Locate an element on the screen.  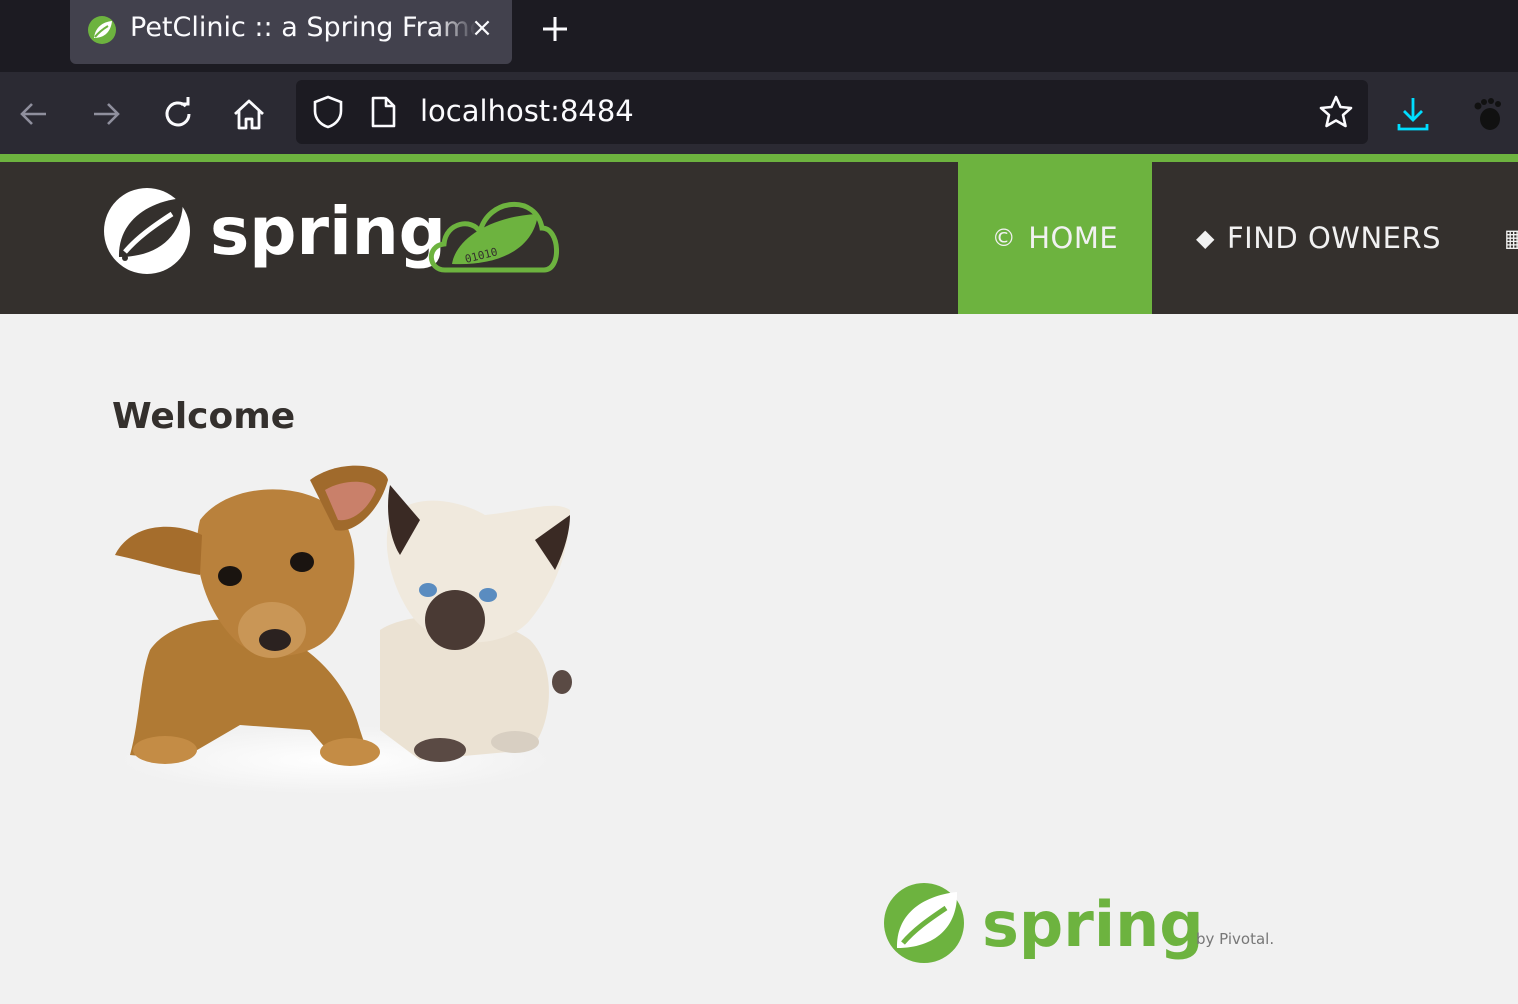
menu-next-item: ▦ is located at coordinates (1500, 238).